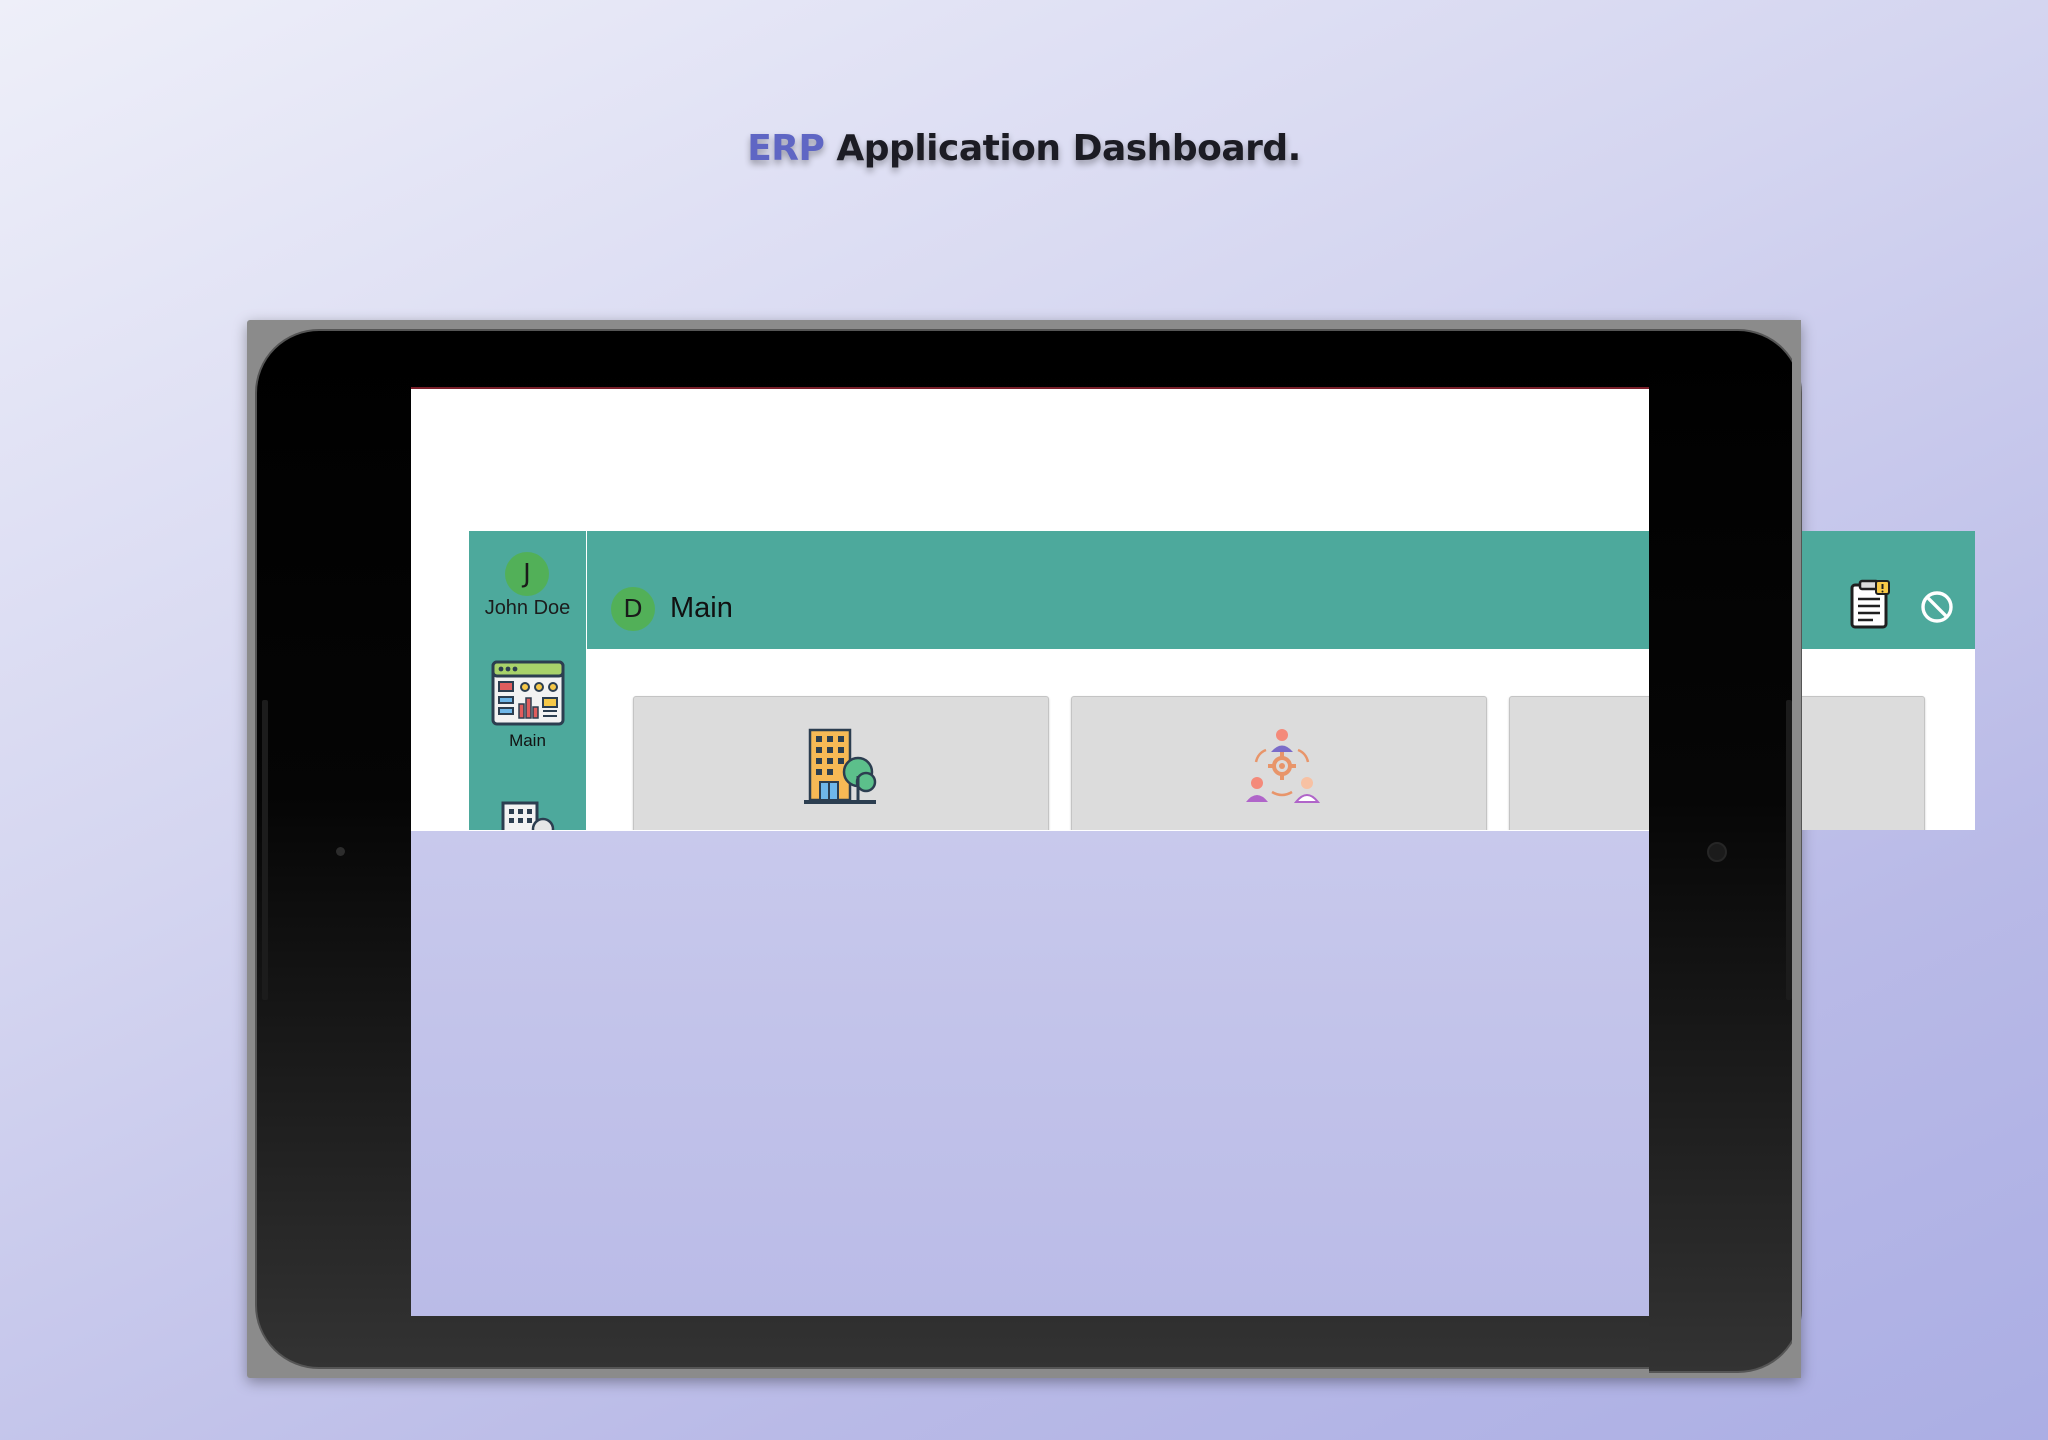 This screenshot has width=2048, height=1440. Describe the element at coordinates (1062, 148) in the screenshot. I see `headline-text: Application Dashboard.` at that location.